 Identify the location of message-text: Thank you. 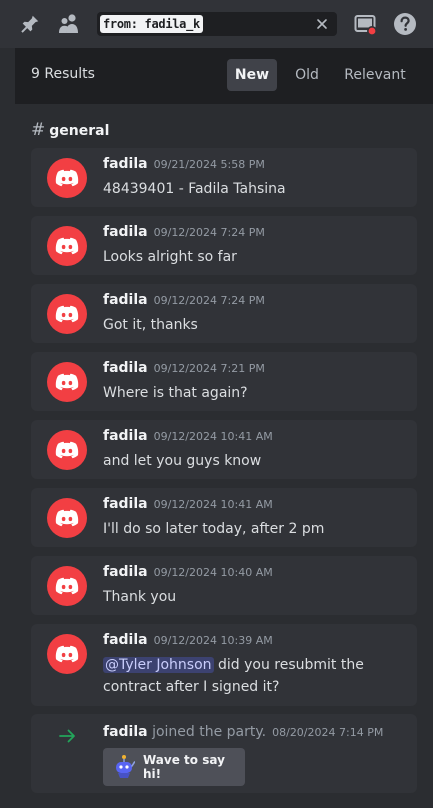
(140, 597).